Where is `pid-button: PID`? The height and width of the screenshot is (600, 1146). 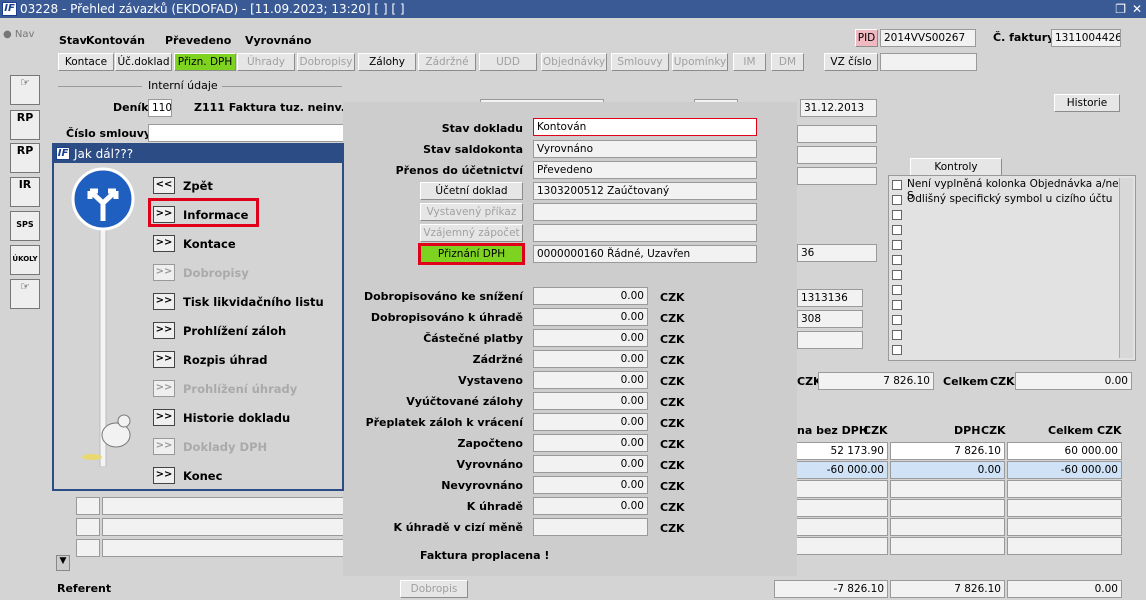
pid-button: PID is located at coordinates (866, 38).